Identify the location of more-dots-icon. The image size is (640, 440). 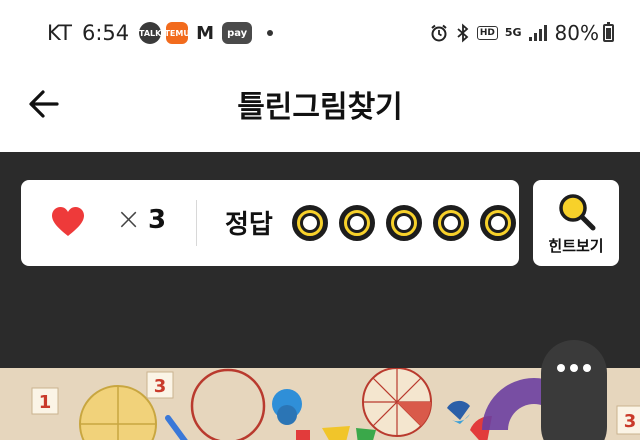
(574, 368).